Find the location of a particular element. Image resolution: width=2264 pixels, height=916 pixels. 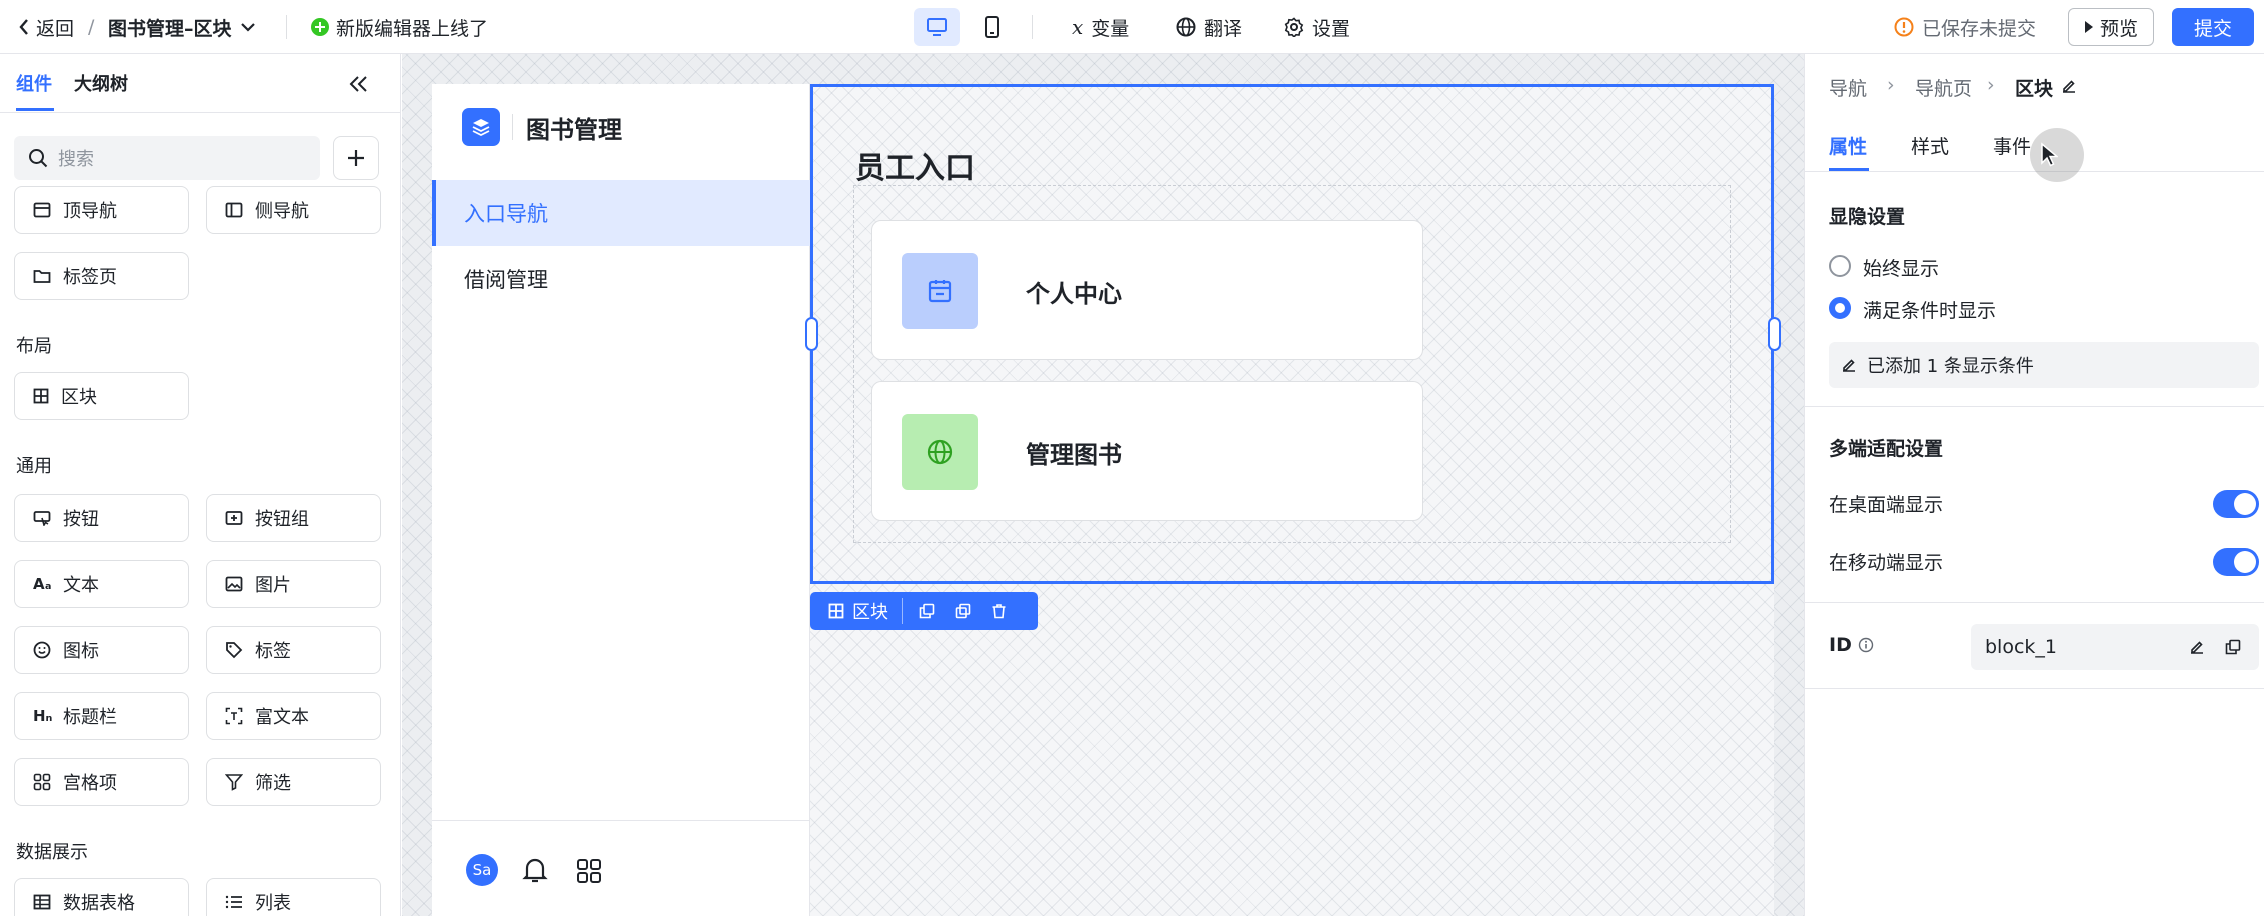

page-title: 图书管理–区块 is located at coordinates (170, 28).